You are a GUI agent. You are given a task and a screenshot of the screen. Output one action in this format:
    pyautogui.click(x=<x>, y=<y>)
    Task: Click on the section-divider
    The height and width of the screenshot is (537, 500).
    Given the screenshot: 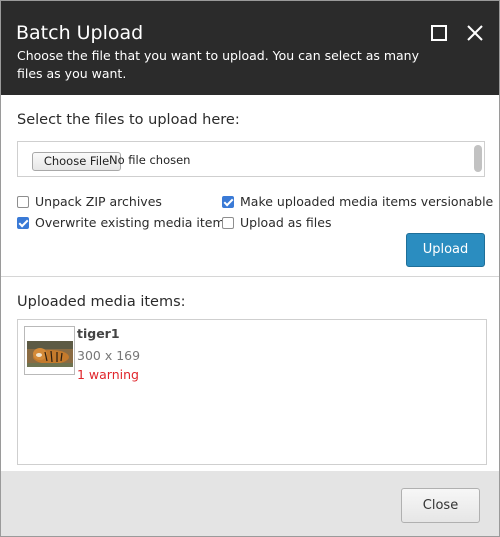 What is the action you would take?
    pyautogui.click(x=250, y=276)
    